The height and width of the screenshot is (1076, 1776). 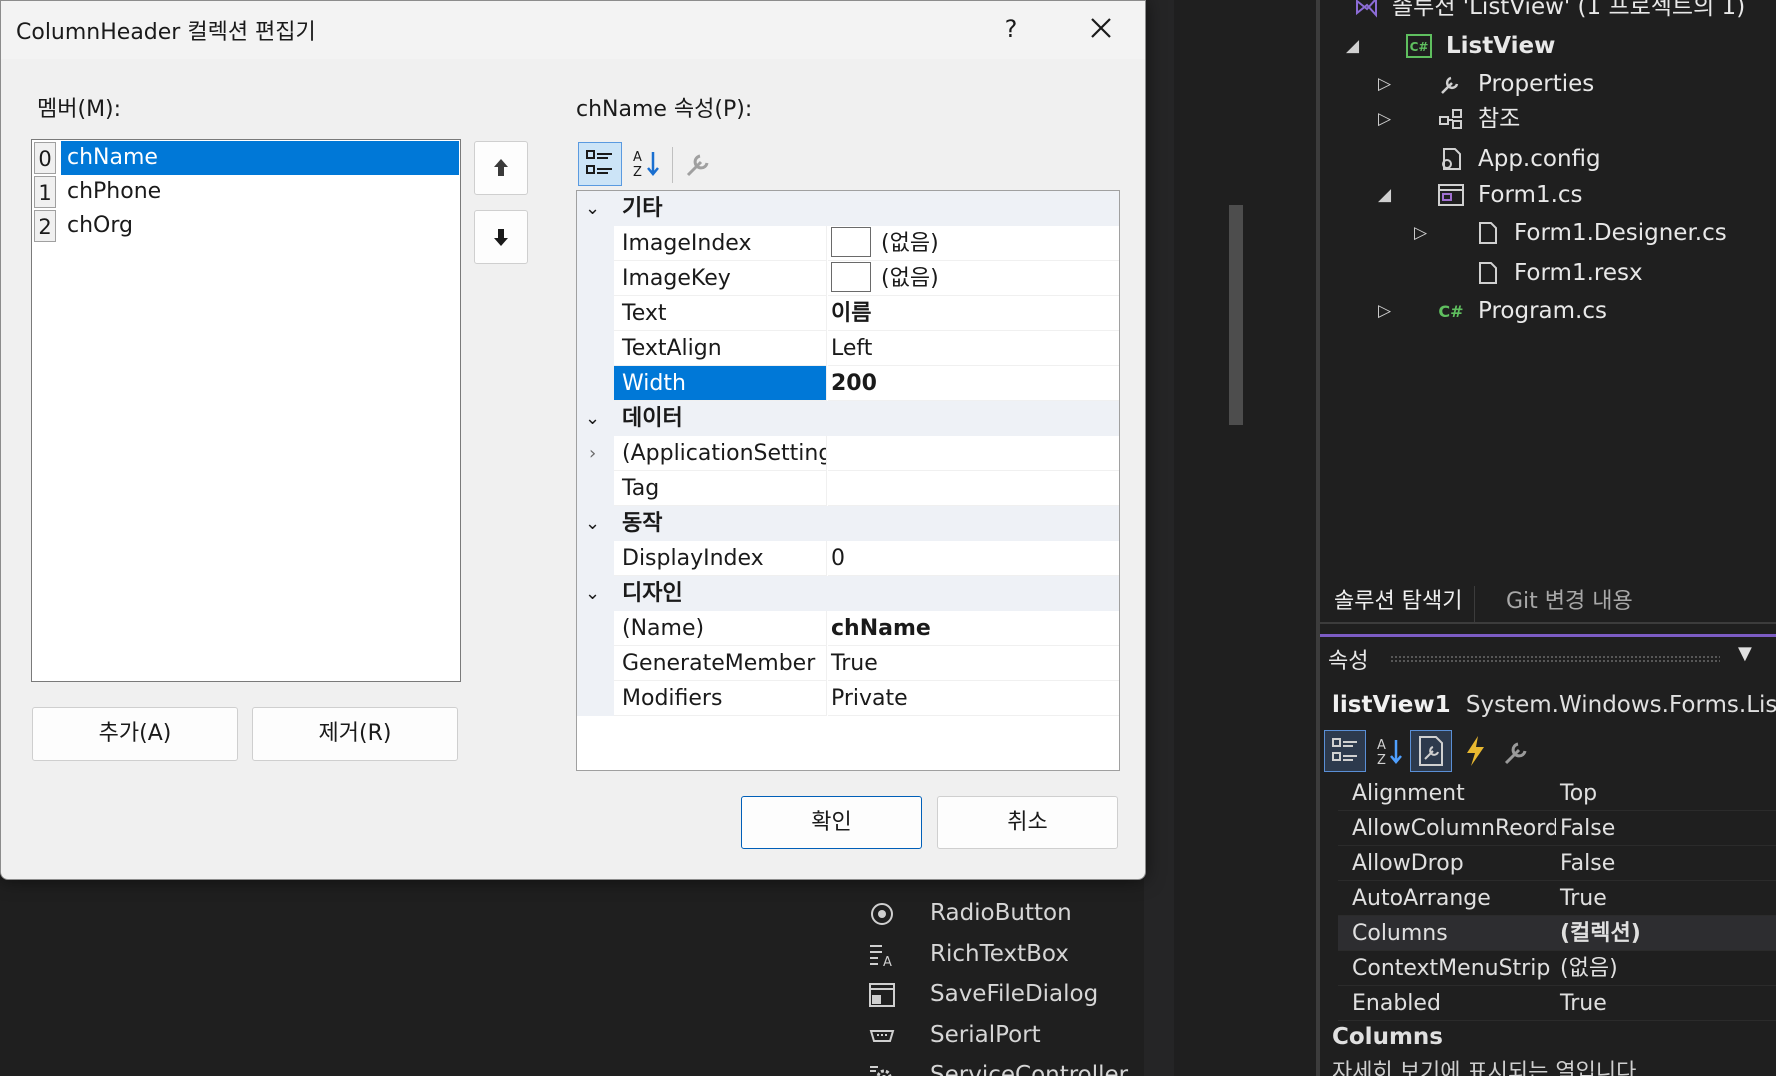 I want to click on svg-text: C#, so click(x=1419, y=47).